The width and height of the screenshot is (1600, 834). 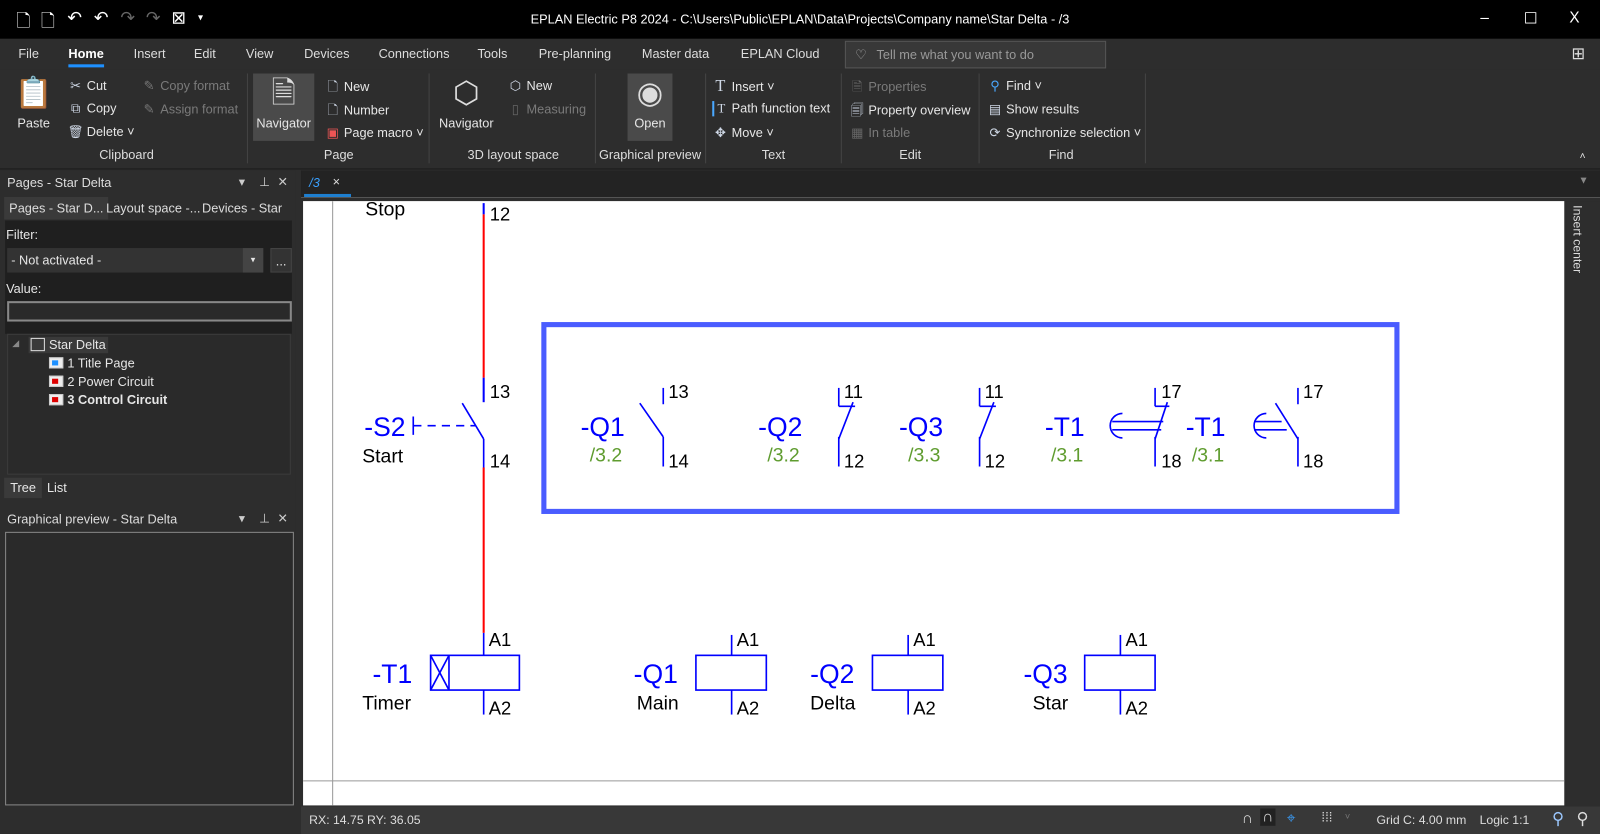 I want to click on input-point-icon: ⌖, so click(x=1291, y=817).